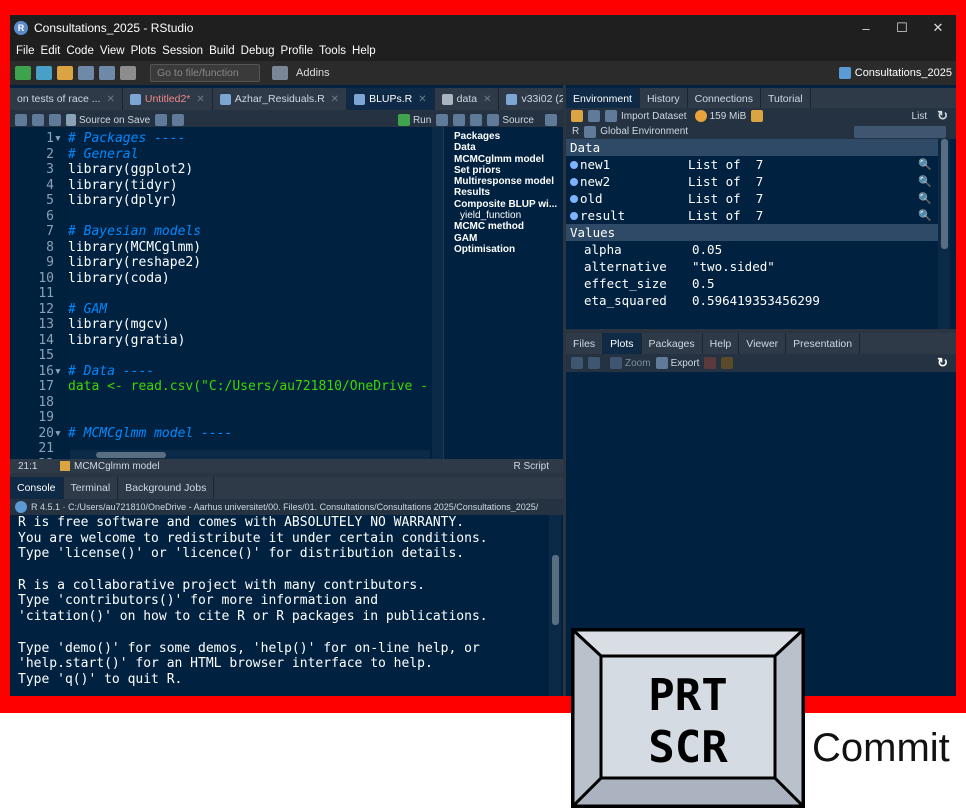  I want to click on down-arrow-icon, so click(476, 120).